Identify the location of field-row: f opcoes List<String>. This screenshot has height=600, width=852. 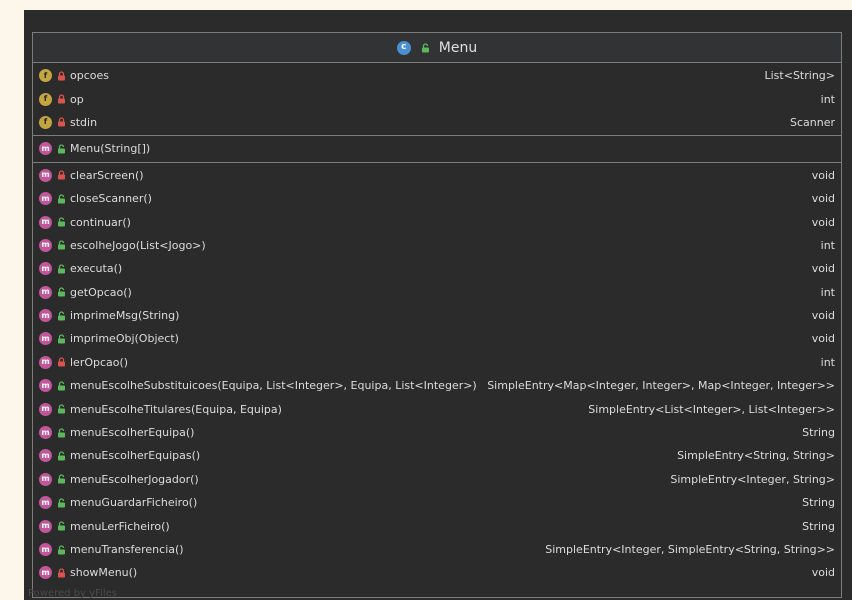
(437, 75).